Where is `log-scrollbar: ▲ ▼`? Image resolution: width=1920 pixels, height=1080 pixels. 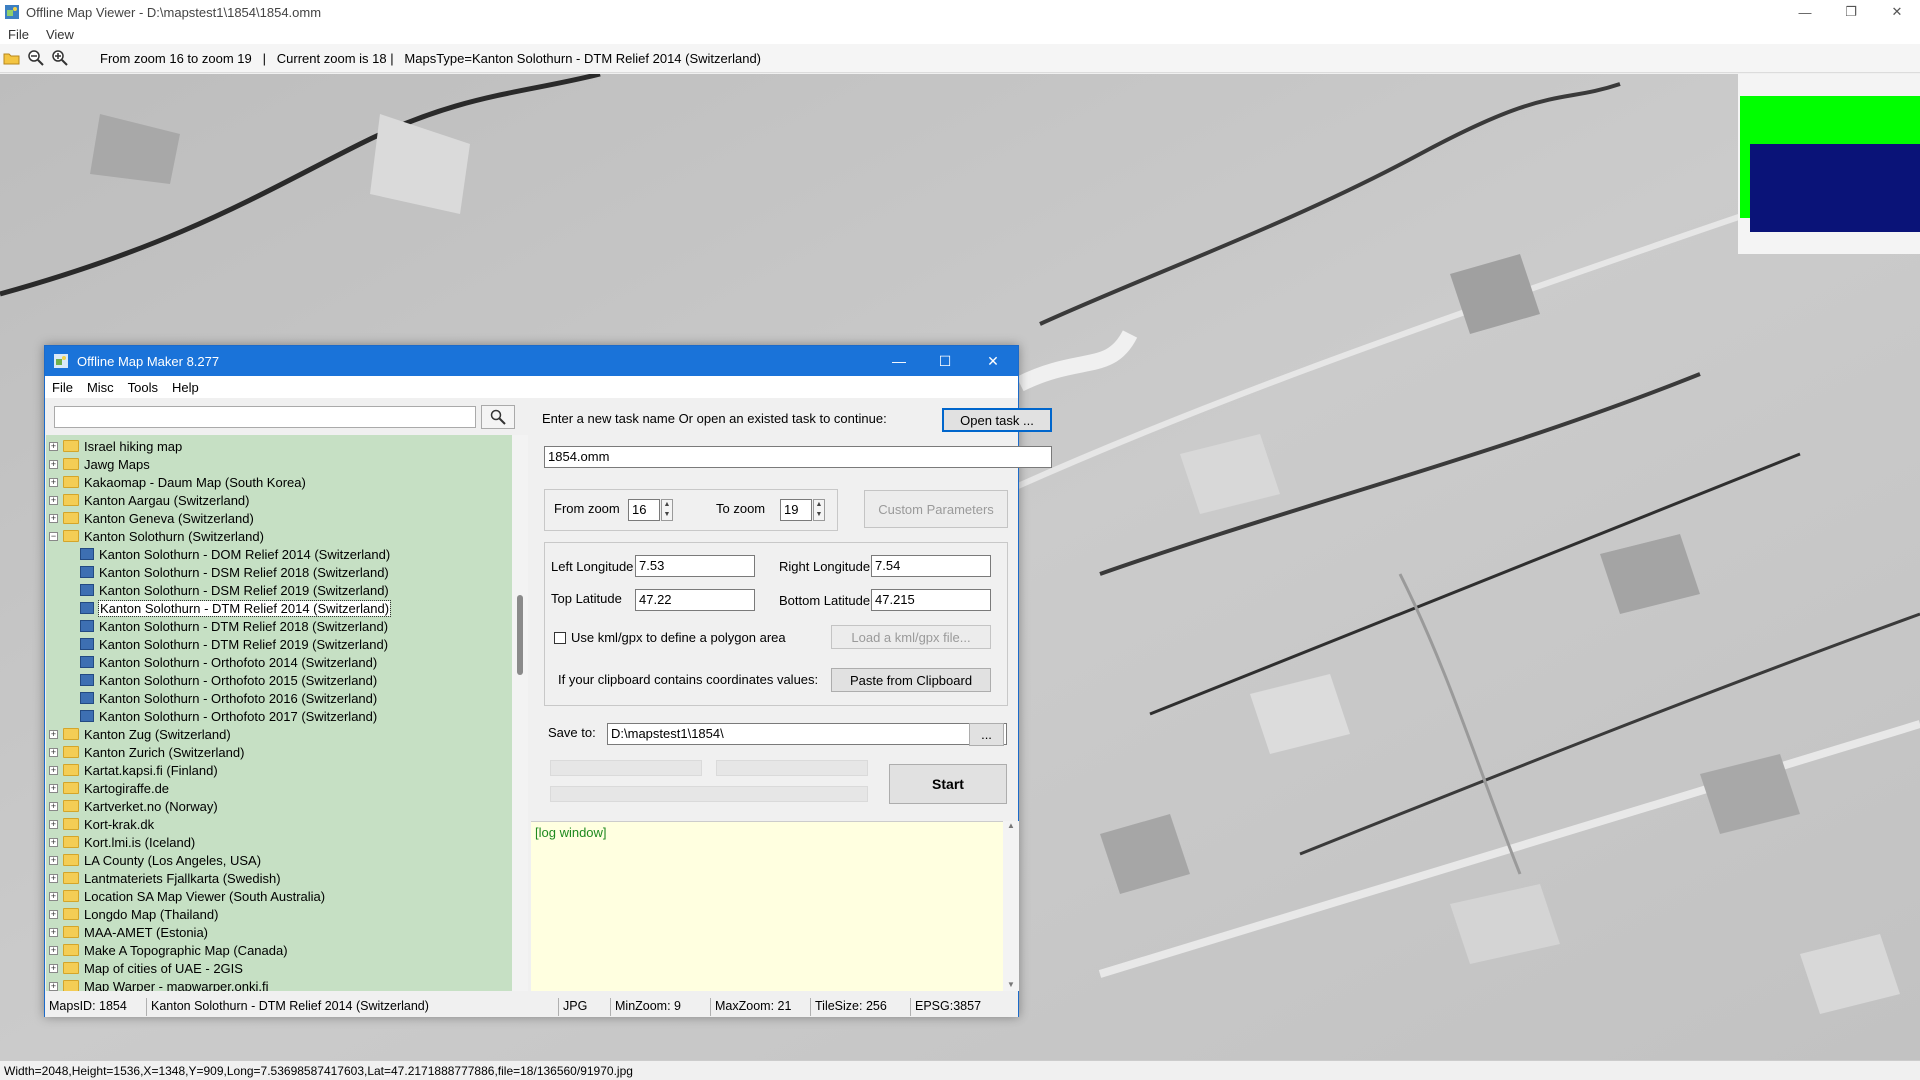 log-scrollbar: ▲ ▼ is located at coordinates (1011, 906).